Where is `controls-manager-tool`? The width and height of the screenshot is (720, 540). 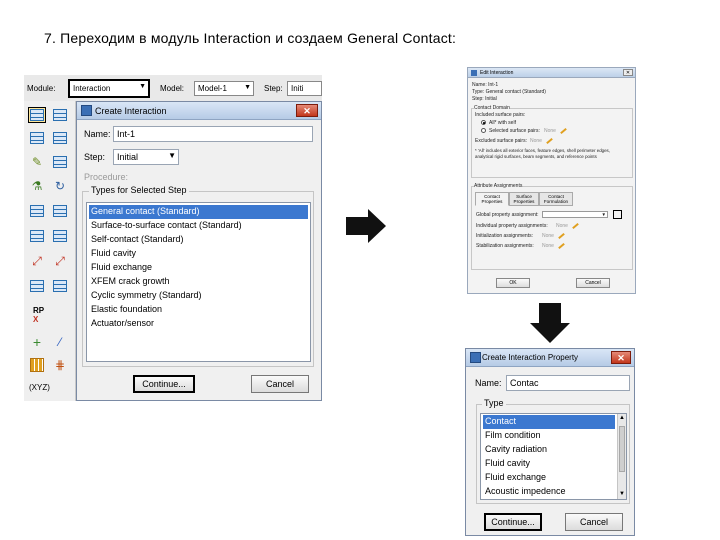
controls-manager-tool is located at coordinates (60, 162).